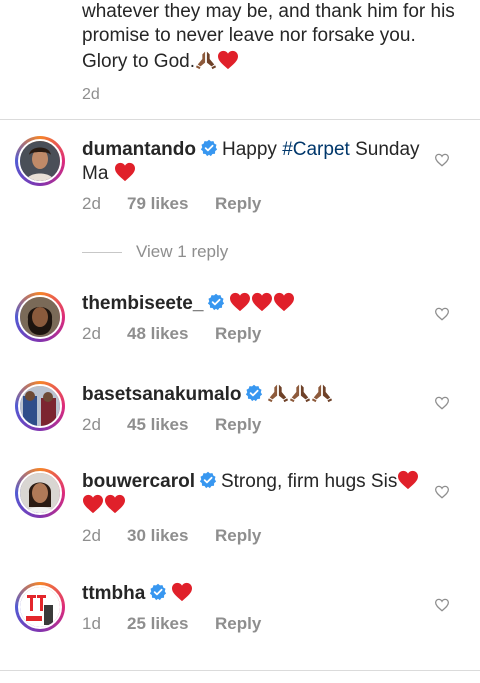 This screenshot has width=480, height=683. Describe the element at coordinates (252, 494) in the screenshot. I see `comment-text: bouwercarol Strong, firm hugs Sis` at that location.